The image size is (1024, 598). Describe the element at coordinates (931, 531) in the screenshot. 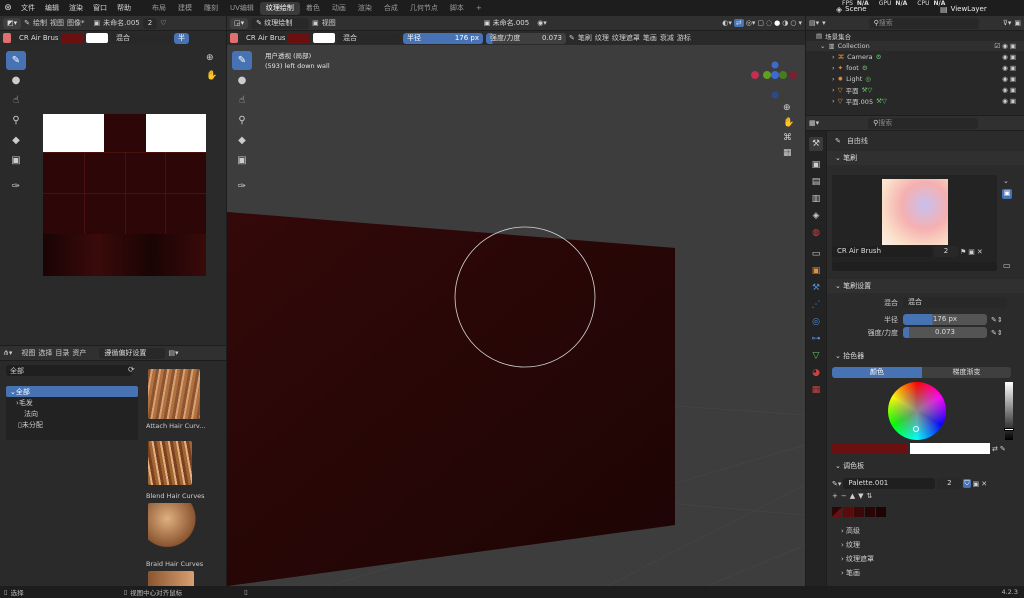

I see `advanced-panel-header: › 高级` at that location.